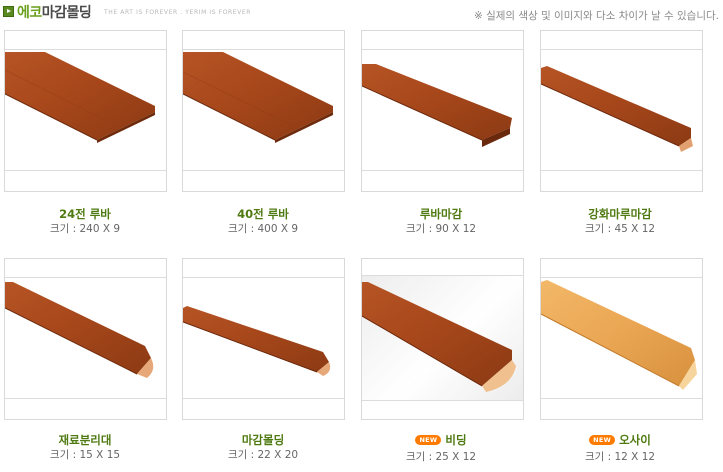  I want to click on title-part-2: 마감몰딩, so click(66, 13).